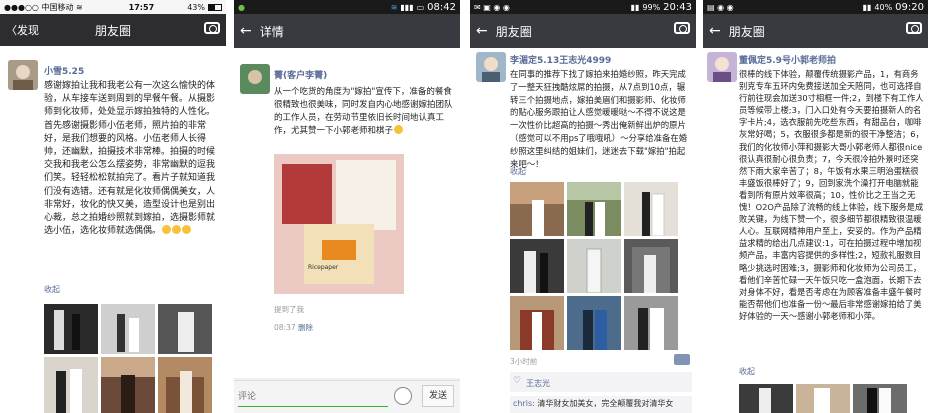  Describe the element at coordinates (420, 7) in the screenshot. I see `battery-icon: ▭` at that location.